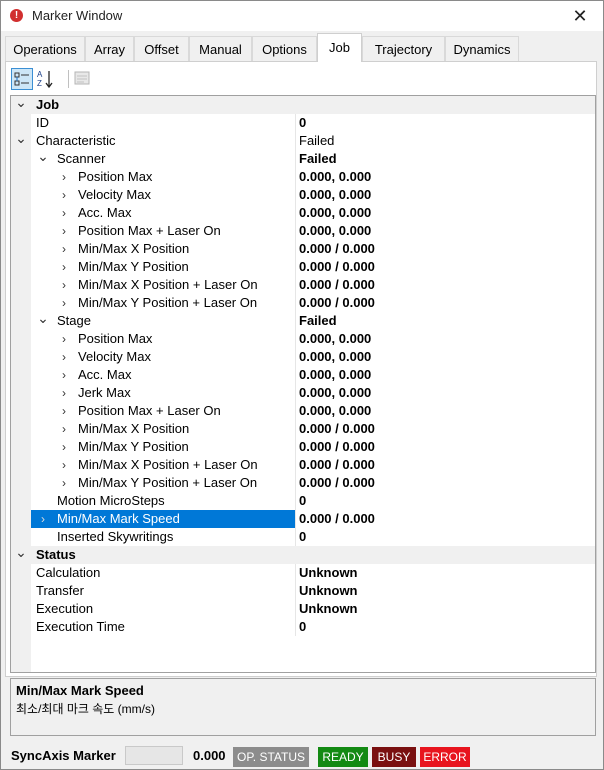  I want to click on property-name: Scanner, so click(81, 158).